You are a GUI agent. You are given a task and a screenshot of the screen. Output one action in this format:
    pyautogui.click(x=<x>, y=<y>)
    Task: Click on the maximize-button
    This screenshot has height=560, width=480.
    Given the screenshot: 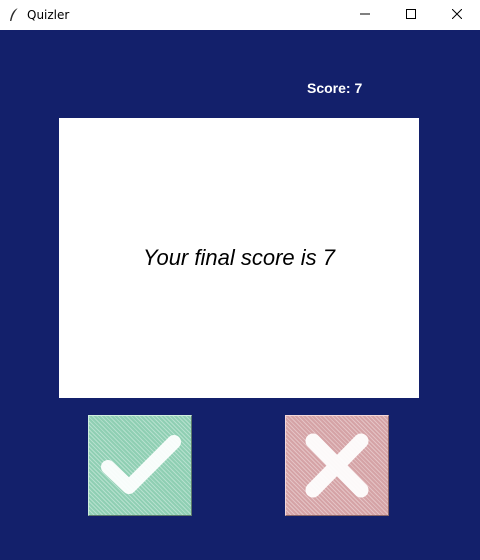 What is the action you would take?
    pyautogui.click(x=411, y=15)
    